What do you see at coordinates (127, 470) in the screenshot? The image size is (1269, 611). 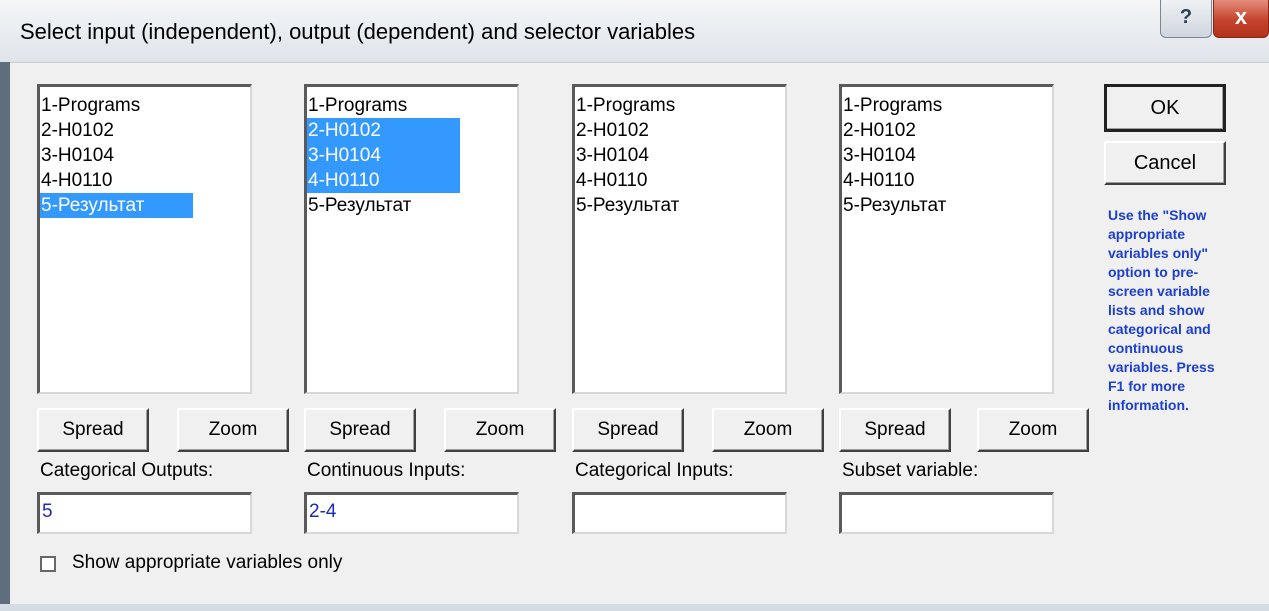 I see `categorical-outputs-label: Categorical Outputs:` at bounding box center [127, 470].